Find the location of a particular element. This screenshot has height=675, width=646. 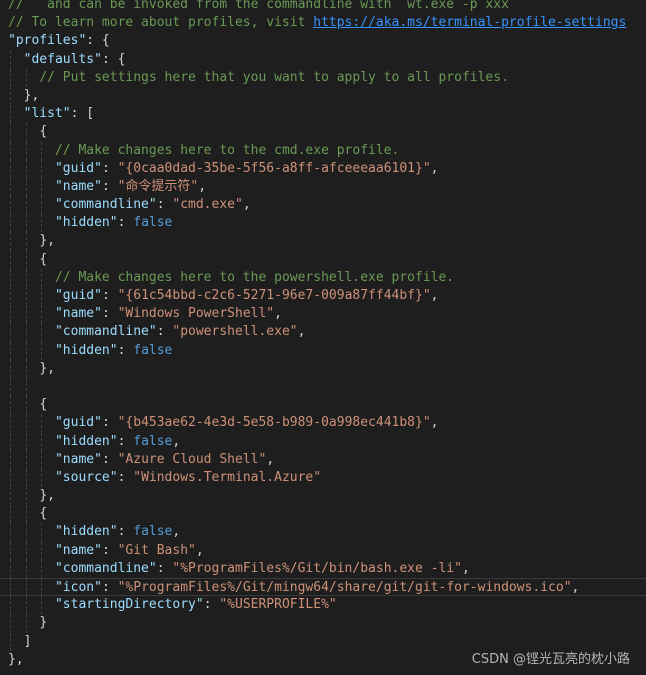

code-line: "startingDirectory": "%USERPROFILE%" is located at coordinates (323, 605).